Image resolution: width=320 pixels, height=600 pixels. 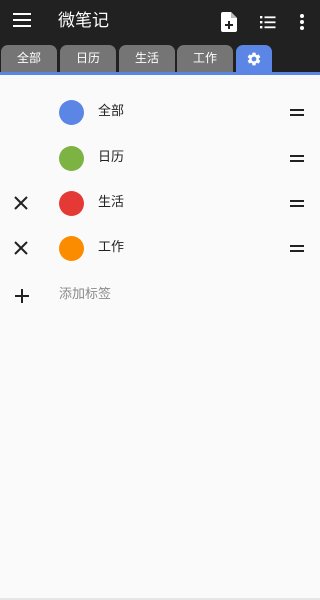 What do you see at coordinates (111, 111) in the screenshot?
I see `tag-name: 全部` at bounding box center [111, 111].